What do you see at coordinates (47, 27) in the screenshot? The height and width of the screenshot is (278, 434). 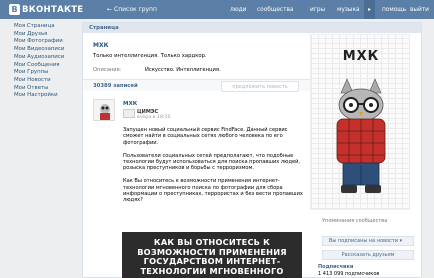 I see `sidebar-item-my-page: Моя Страница` at bounding box center [47, 27].